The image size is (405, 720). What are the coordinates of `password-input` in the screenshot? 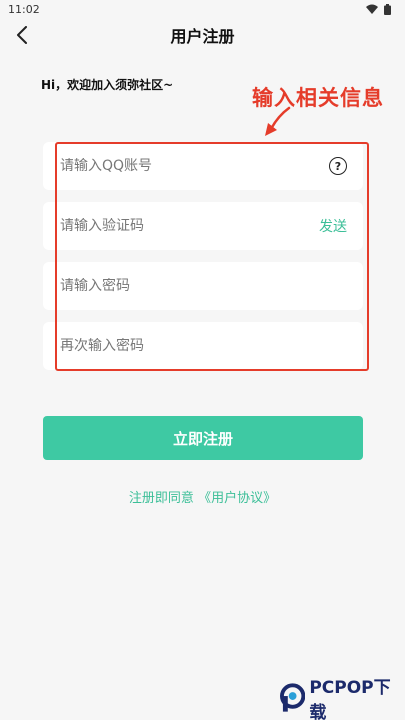 It's located at (203, 286).